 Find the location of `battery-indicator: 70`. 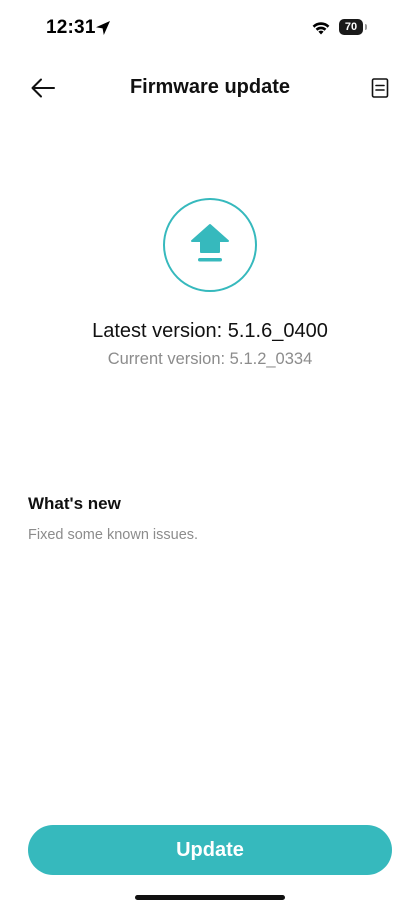

battery-indicator: 70 is located at coordinates (353, 27).